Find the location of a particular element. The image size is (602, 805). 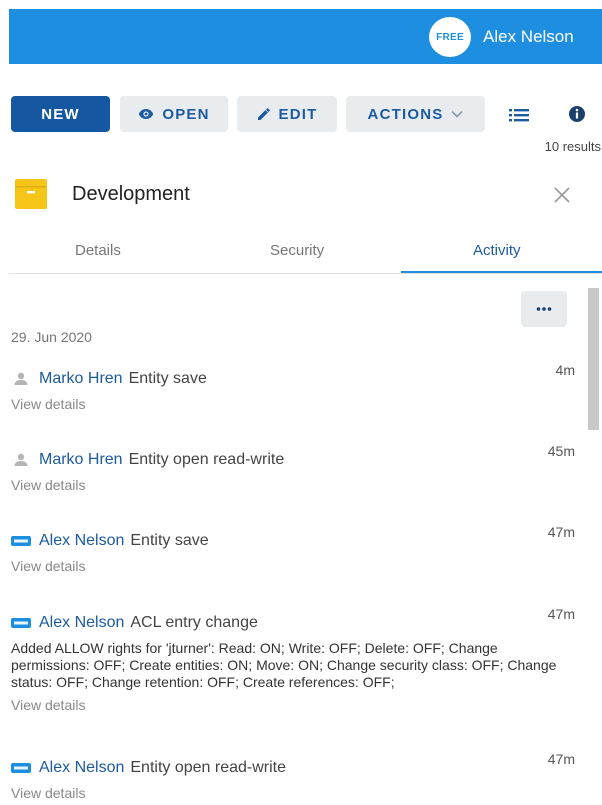

folder-icon is located at coordinates (31, 194).